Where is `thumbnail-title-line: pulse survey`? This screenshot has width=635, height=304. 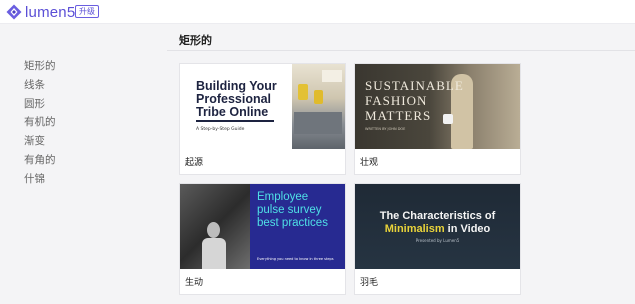 thumbnail-title-line: pulse survey is located at coordinates (289, 210).